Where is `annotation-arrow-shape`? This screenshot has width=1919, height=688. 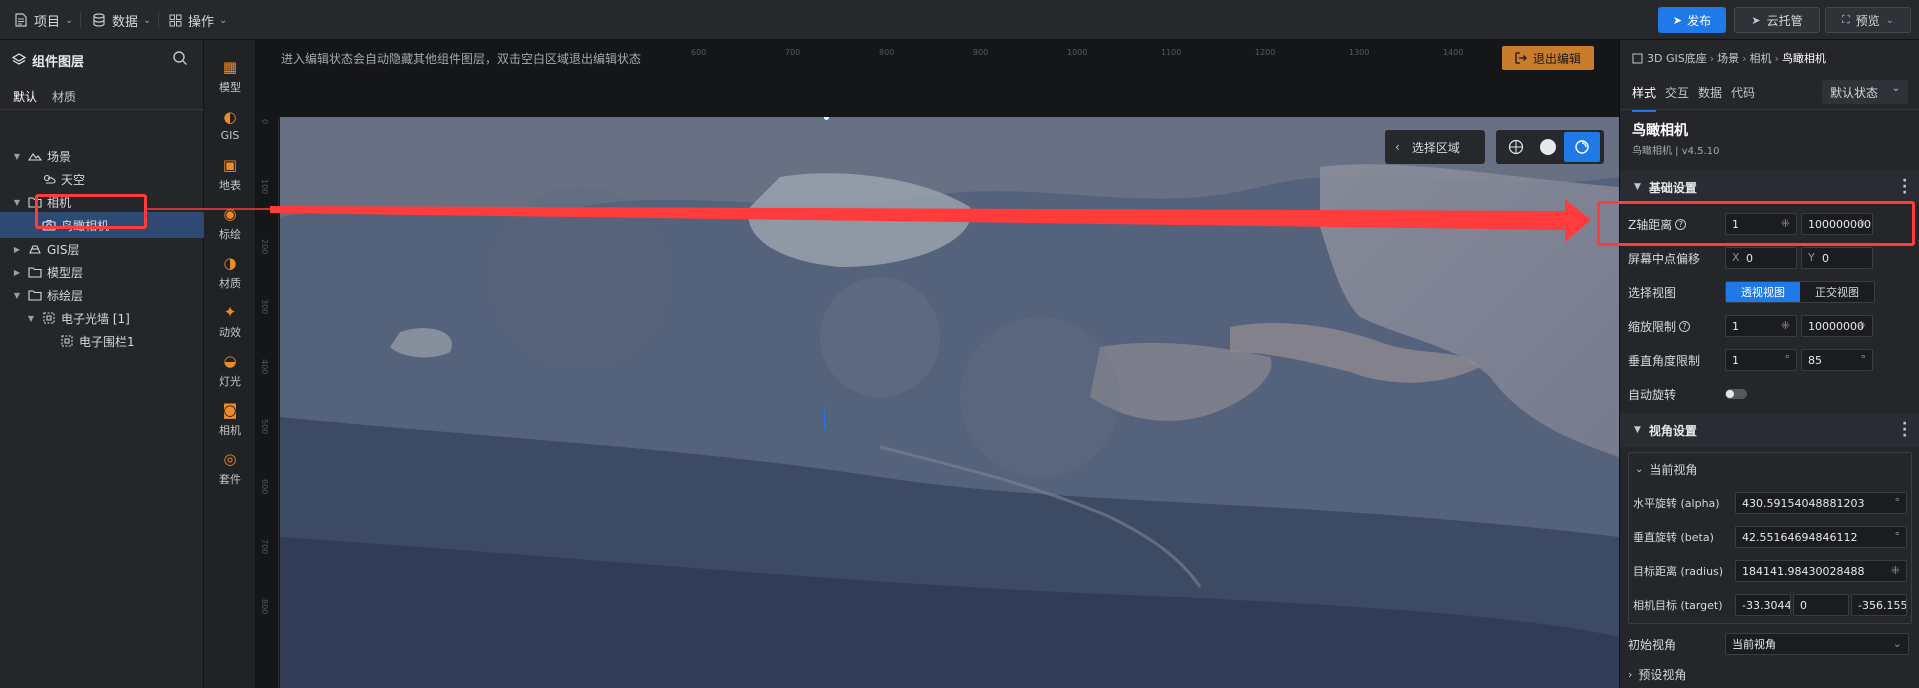
annotation-arrow-shape is located at coordinates (930, 220).